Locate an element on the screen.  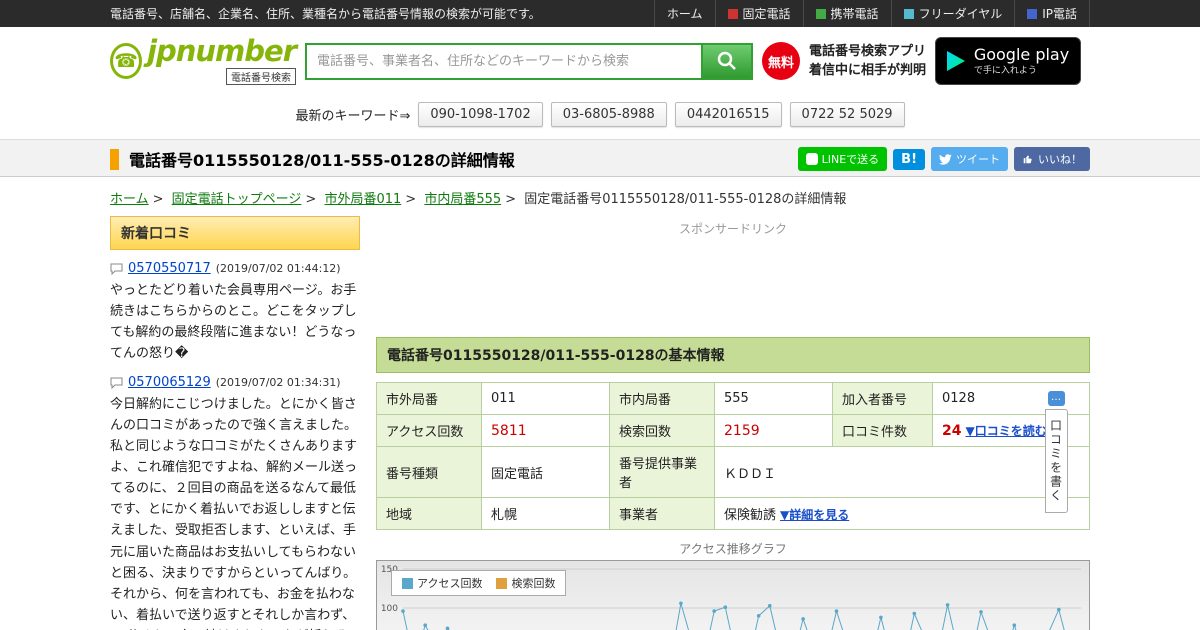
table-row: アクセス回数 5811 検索回数 2159 口コミ件数 24 ▼口コミを読む is located at coordinates (733, 430).